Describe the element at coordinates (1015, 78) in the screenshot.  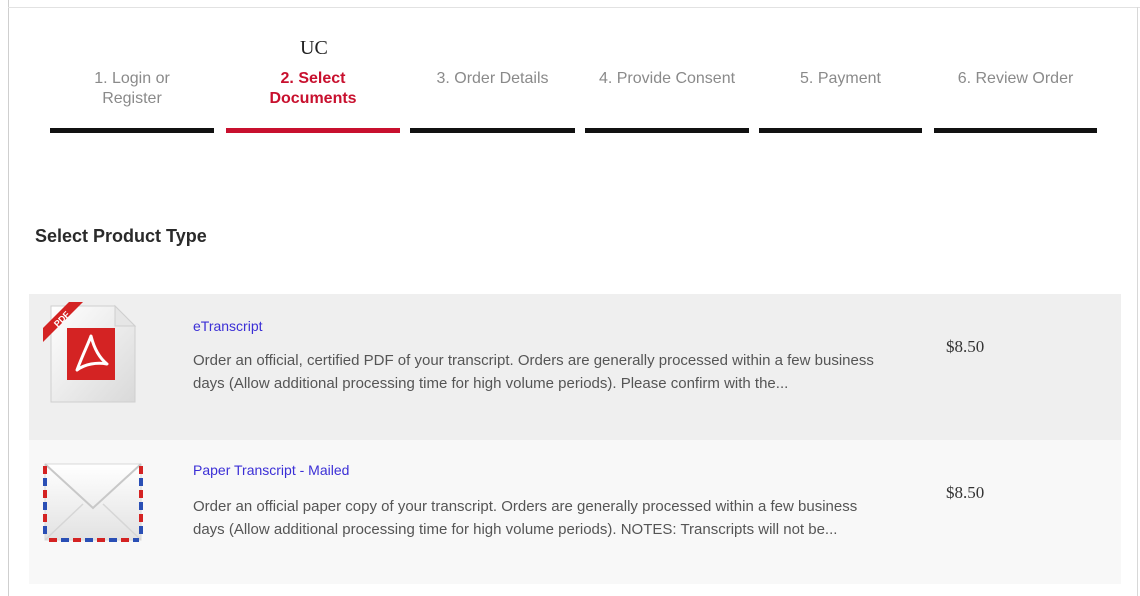
I see `step-label: 6. Review Order` at that location.